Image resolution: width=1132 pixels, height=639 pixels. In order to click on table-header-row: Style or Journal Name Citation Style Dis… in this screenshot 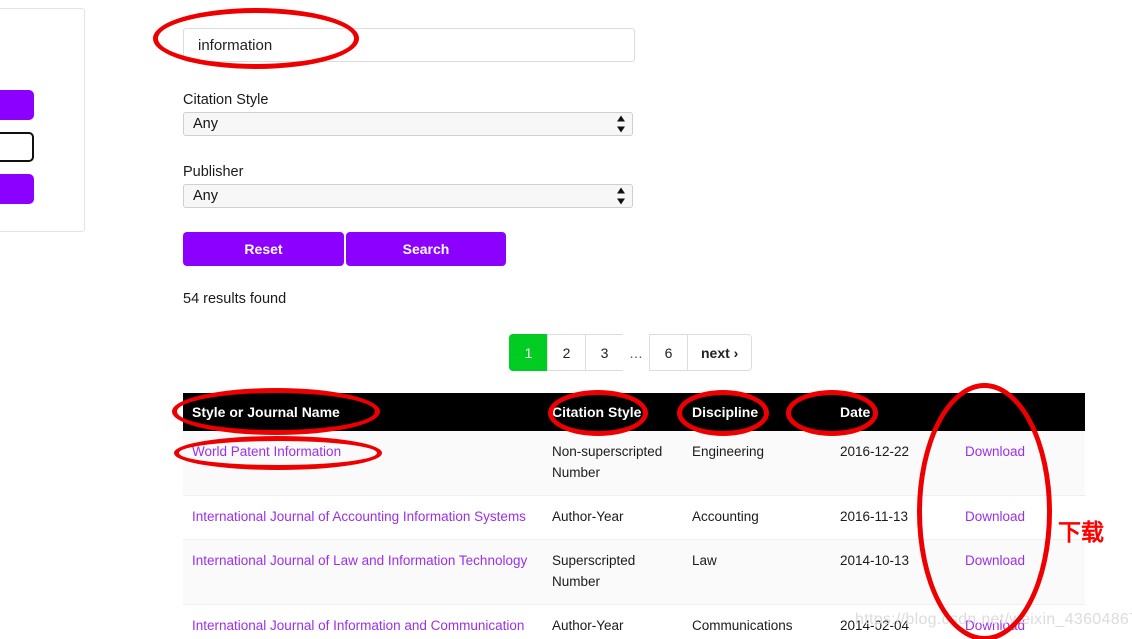, I will do `click(634, 412)`.